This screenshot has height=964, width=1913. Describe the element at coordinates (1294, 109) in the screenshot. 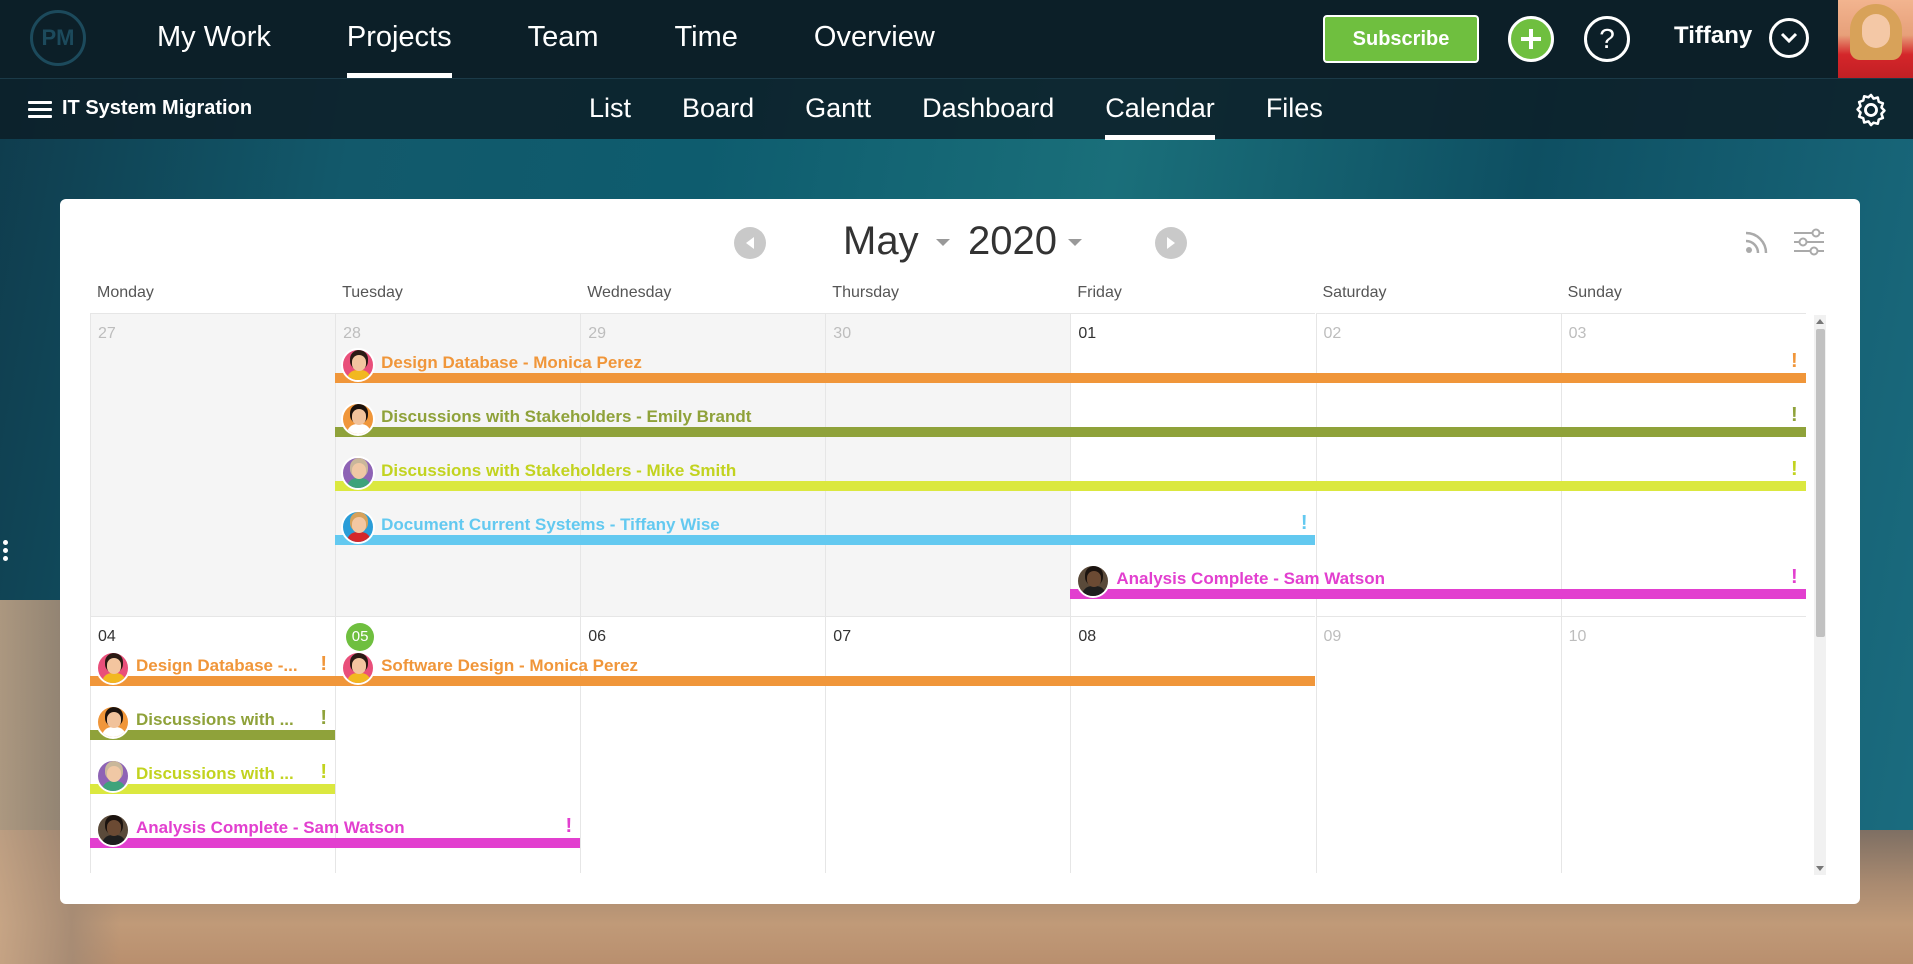

I see `tab-files: Files` at that location.